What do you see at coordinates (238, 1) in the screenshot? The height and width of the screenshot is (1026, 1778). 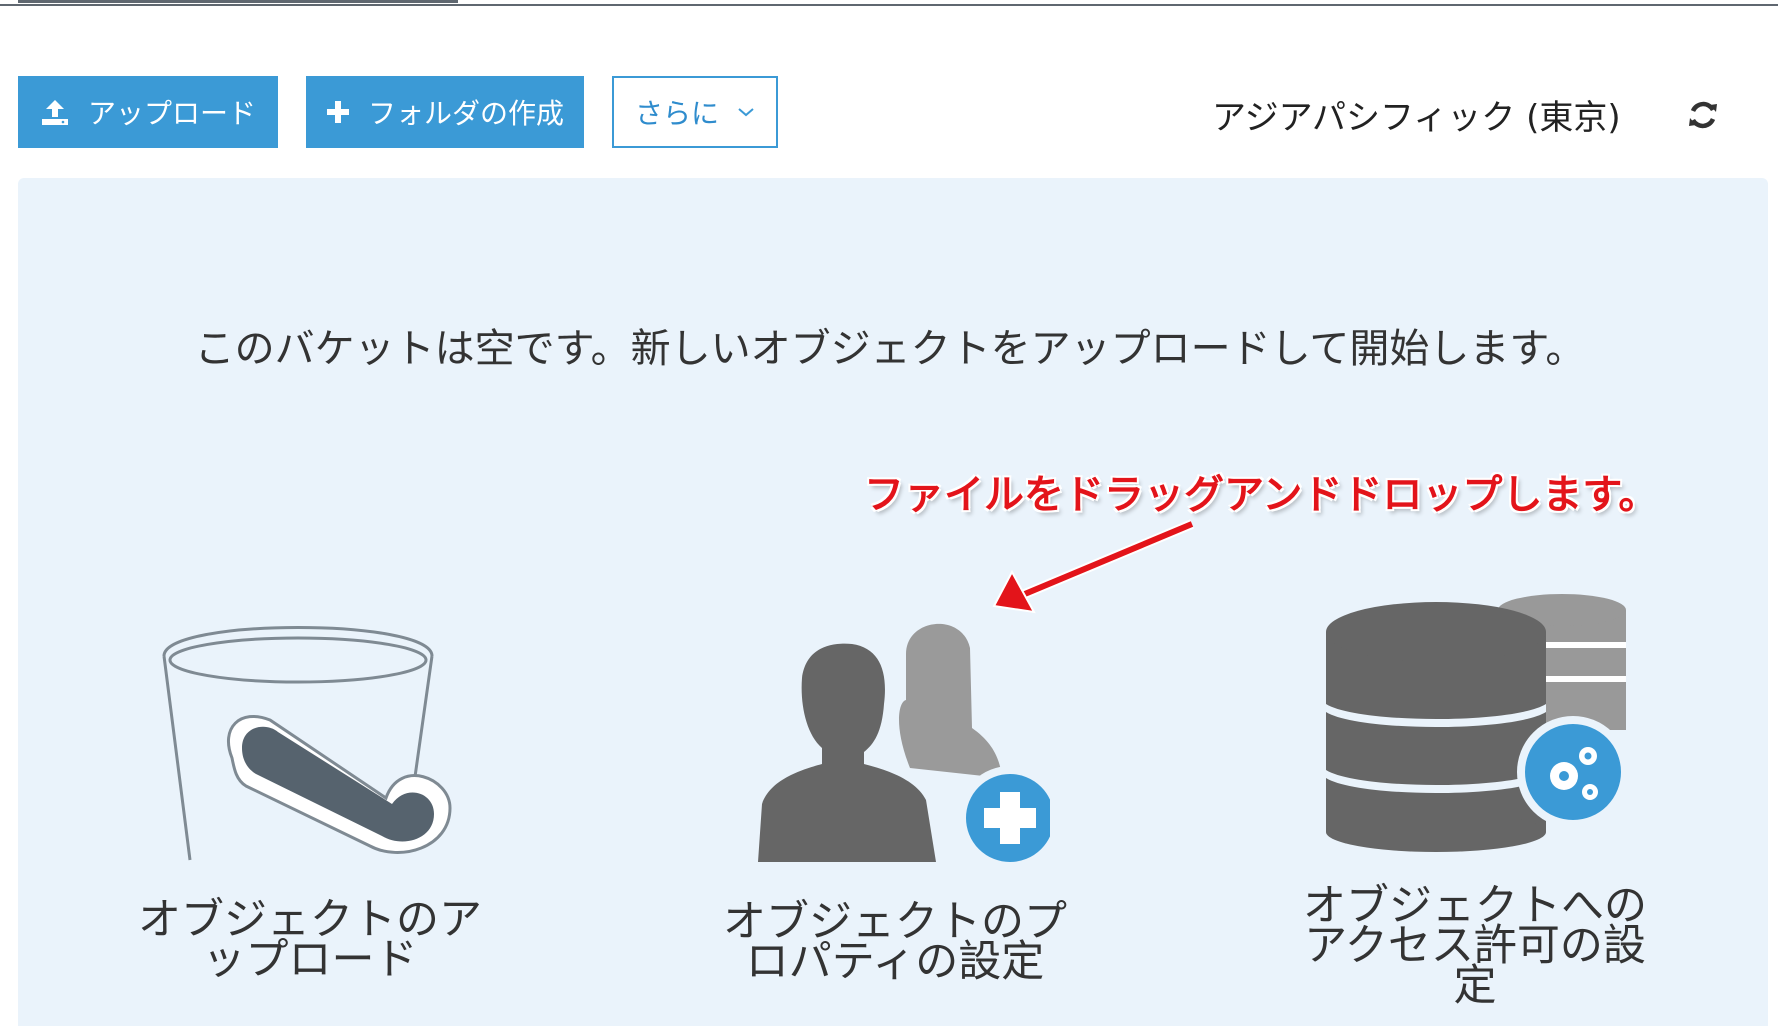 I see `top-tab-underline` at bounding box center [238, 1].